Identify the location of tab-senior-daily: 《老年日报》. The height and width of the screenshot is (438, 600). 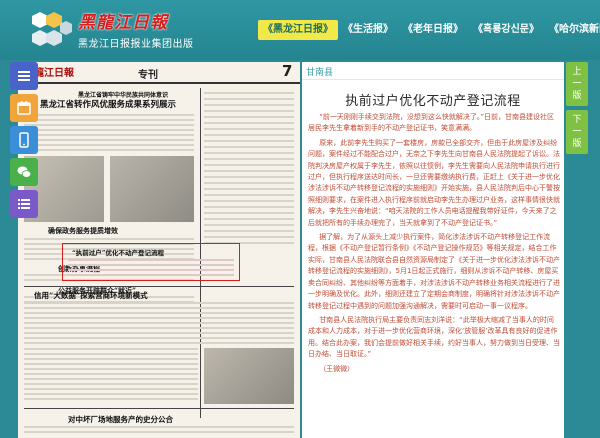
(433, 30).